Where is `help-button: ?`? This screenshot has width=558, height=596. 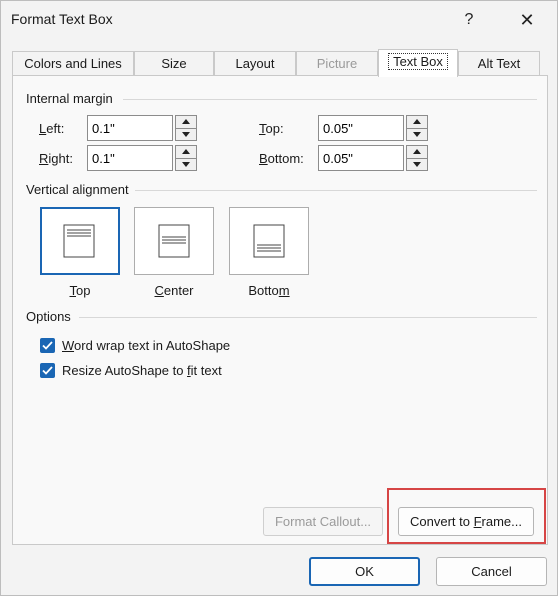
help-button: ? is located at coordinates (469, 20).